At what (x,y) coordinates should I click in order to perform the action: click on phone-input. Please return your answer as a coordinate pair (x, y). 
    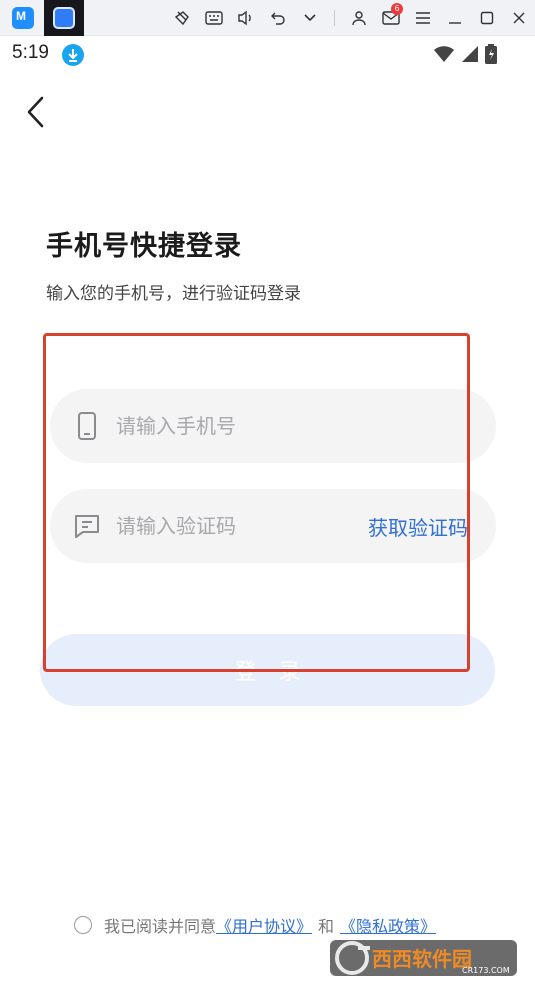
    Looking at the image, I should click on (231, 426).